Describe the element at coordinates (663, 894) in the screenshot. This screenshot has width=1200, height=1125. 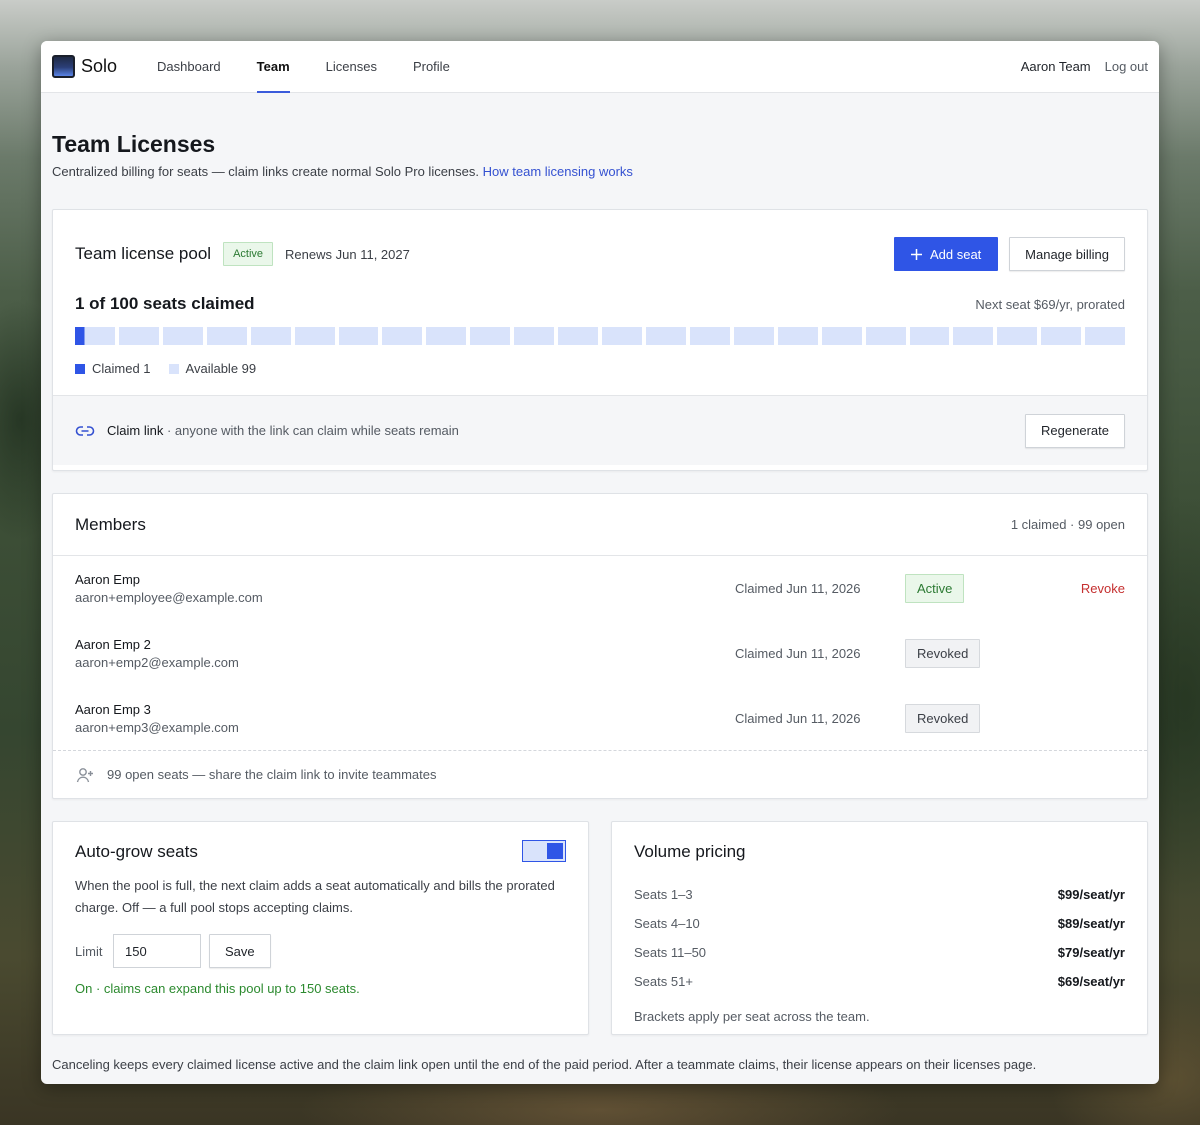
I see `bracket-label: Seats 1–3` at that location.